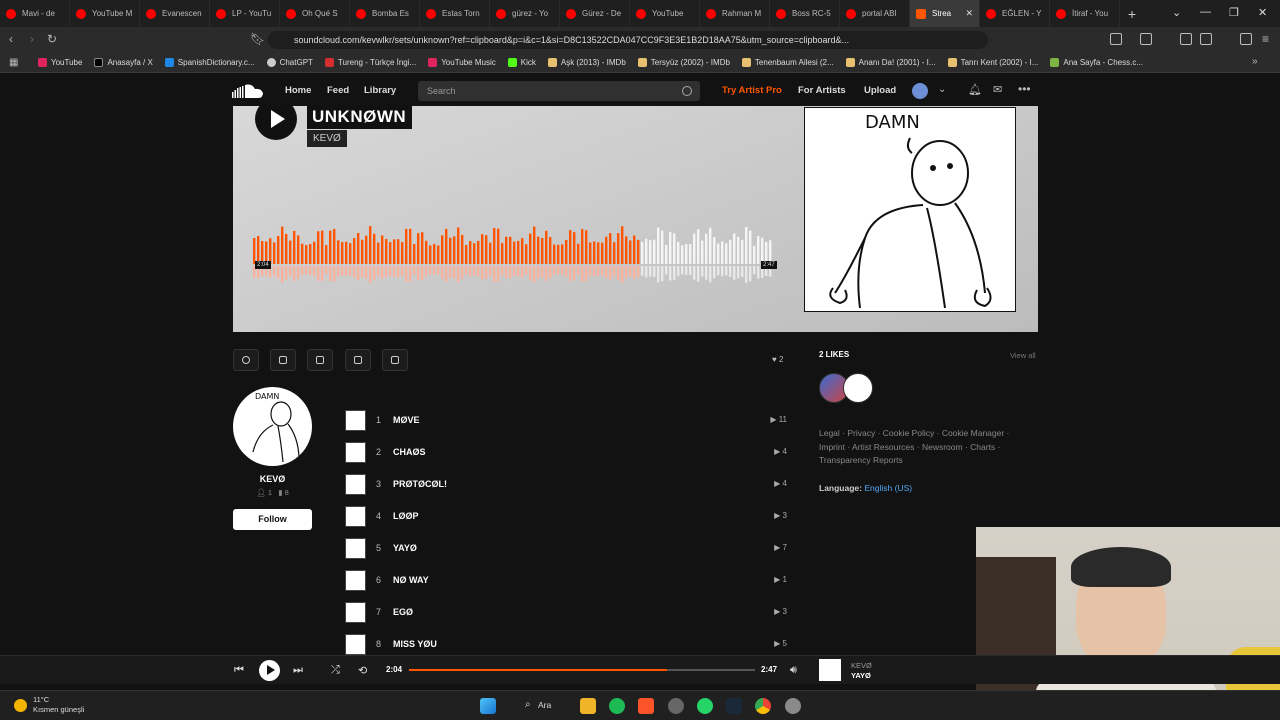  Describe the element at coordinates (123, 62) in the screenshot. I see `bookmark-item: Anasayfa / X` at that location.